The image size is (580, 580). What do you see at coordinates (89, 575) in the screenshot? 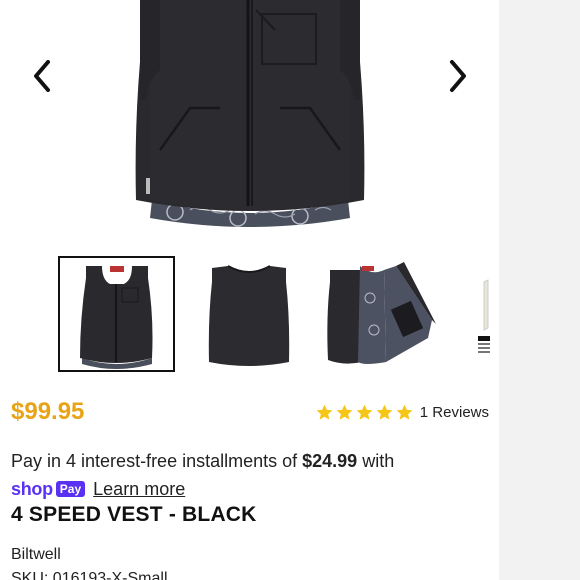
I see `product-sku: SKU: 016193-X-Small` at bounding box center [89, 575].